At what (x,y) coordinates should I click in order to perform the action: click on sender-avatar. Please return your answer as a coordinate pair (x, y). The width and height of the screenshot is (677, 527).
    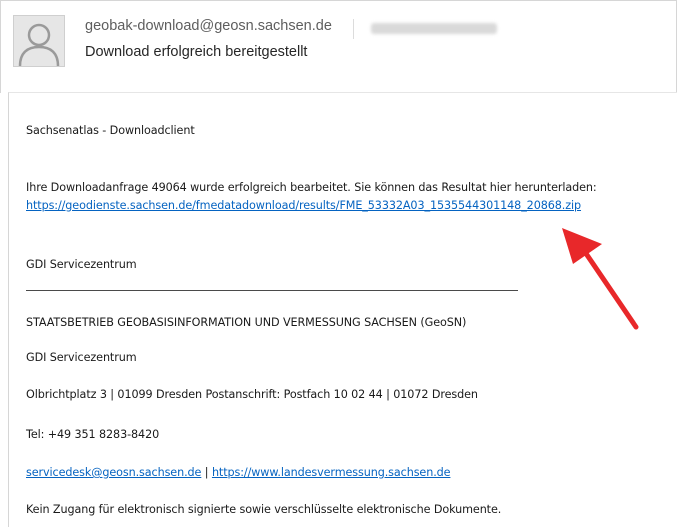
    Looking at the image, I should click on (39, 41).